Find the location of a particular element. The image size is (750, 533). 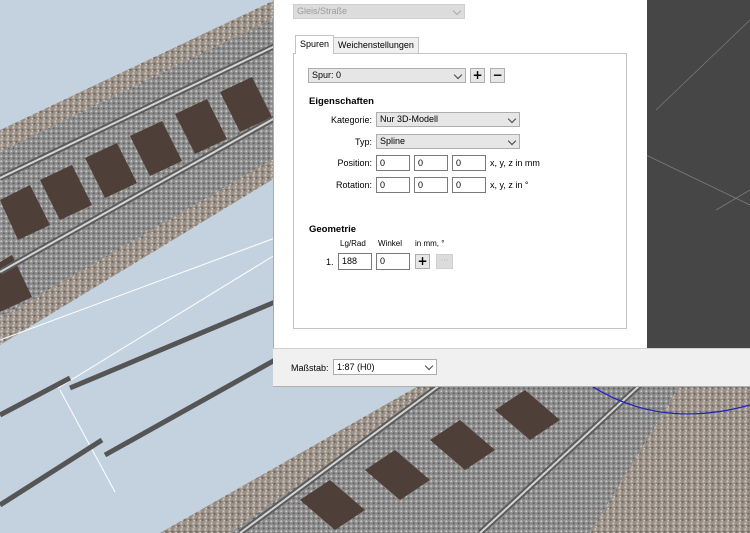

rotation-y-input: 0 is located at coordinates (431, 185).